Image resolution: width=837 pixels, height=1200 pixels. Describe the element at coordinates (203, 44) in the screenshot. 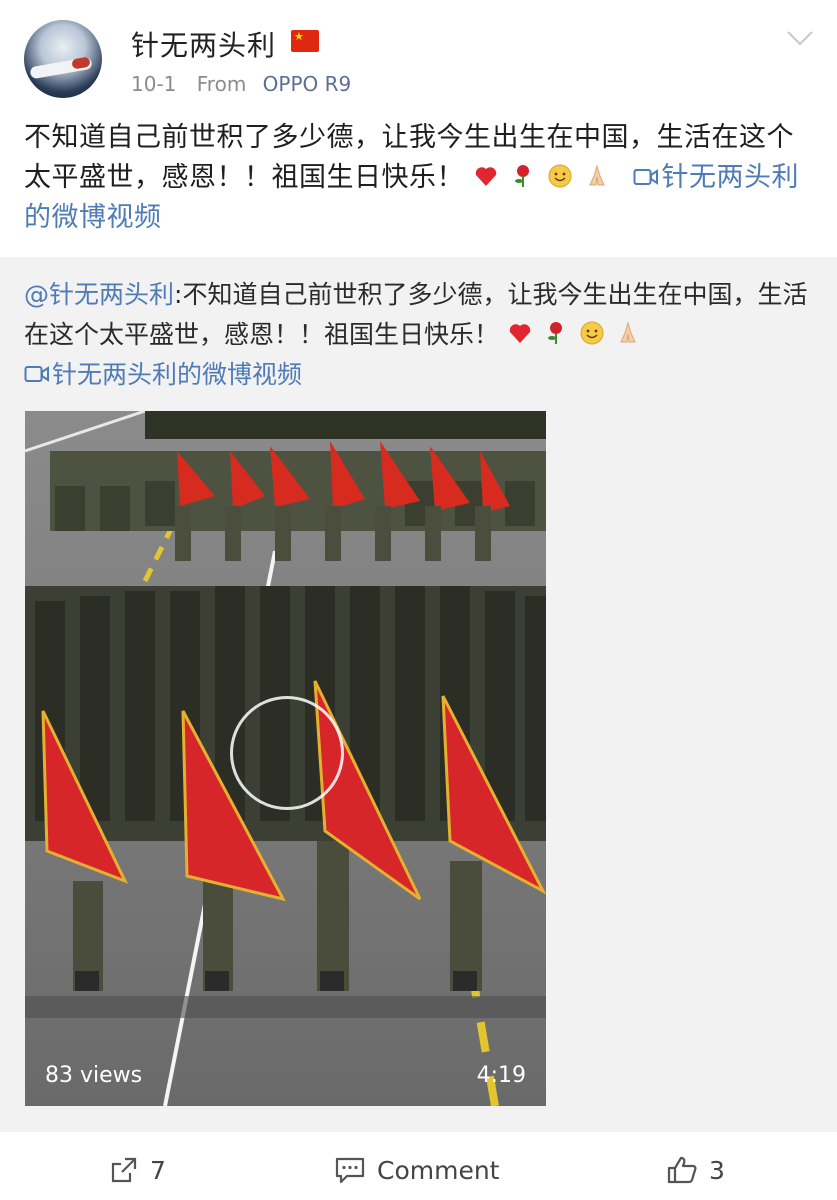

I see `username: 针无两头利` at that location.